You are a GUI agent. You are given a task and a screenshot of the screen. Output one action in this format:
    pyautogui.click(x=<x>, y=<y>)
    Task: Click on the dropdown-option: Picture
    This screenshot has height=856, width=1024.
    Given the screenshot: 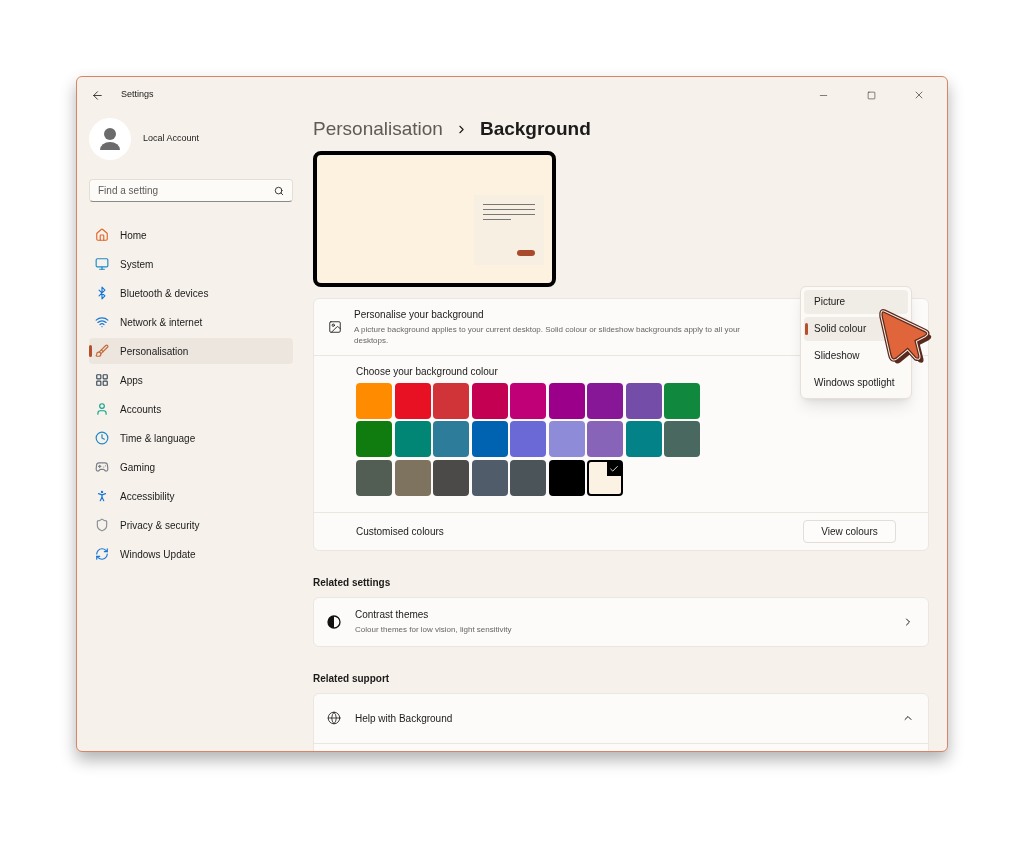 What is the action you would take?
    pyautogui.click(x=856, y=301)
    